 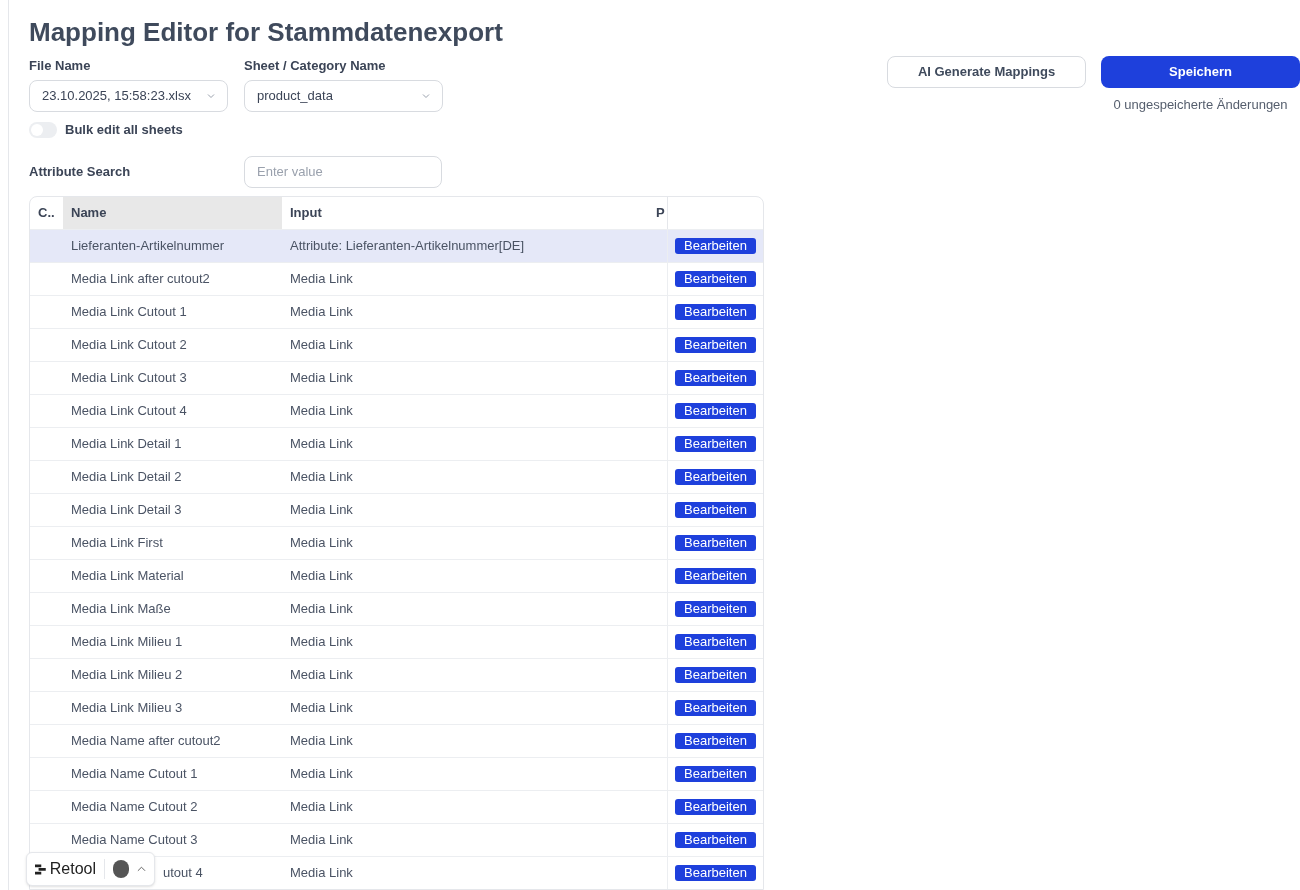 I want to click on table-row: Media Link Milieu 1 Media Link Bearbeiten, so click(x=396, y=641).